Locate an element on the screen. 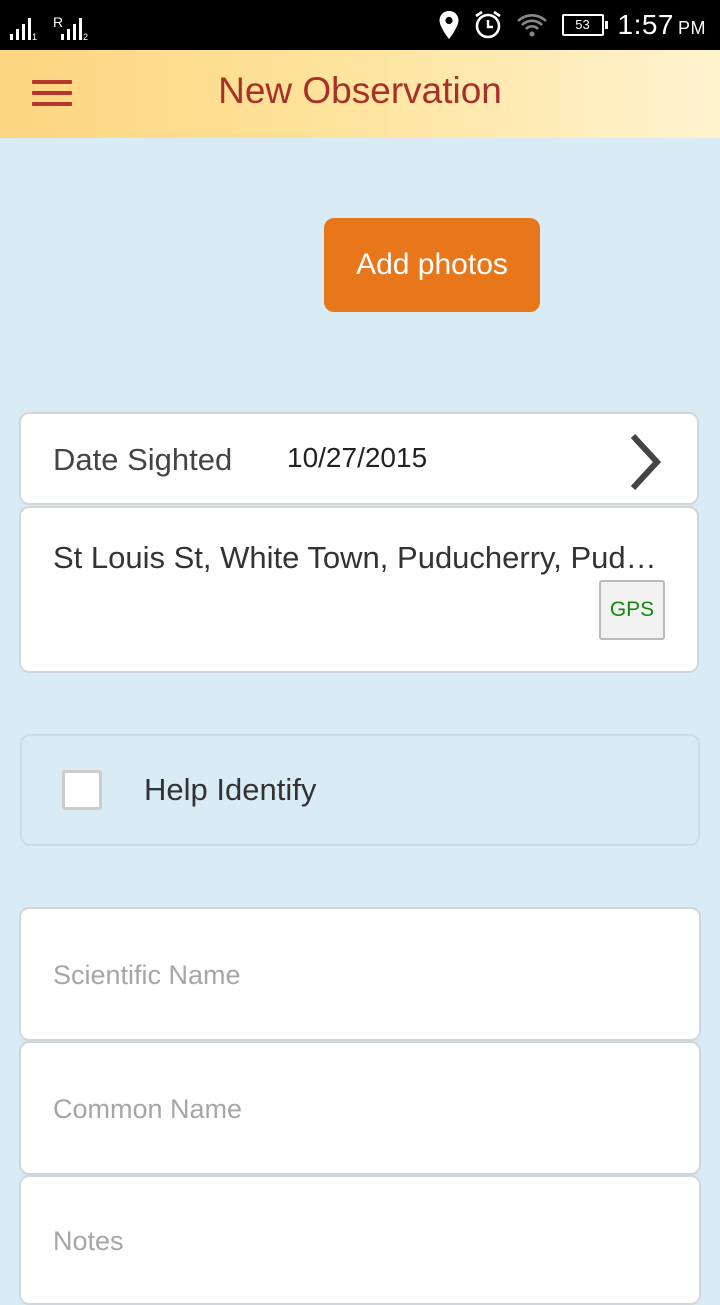 The width and height of the screenshot is (720, 1305). gps-button: GPS is located at coordinates (632, 610).